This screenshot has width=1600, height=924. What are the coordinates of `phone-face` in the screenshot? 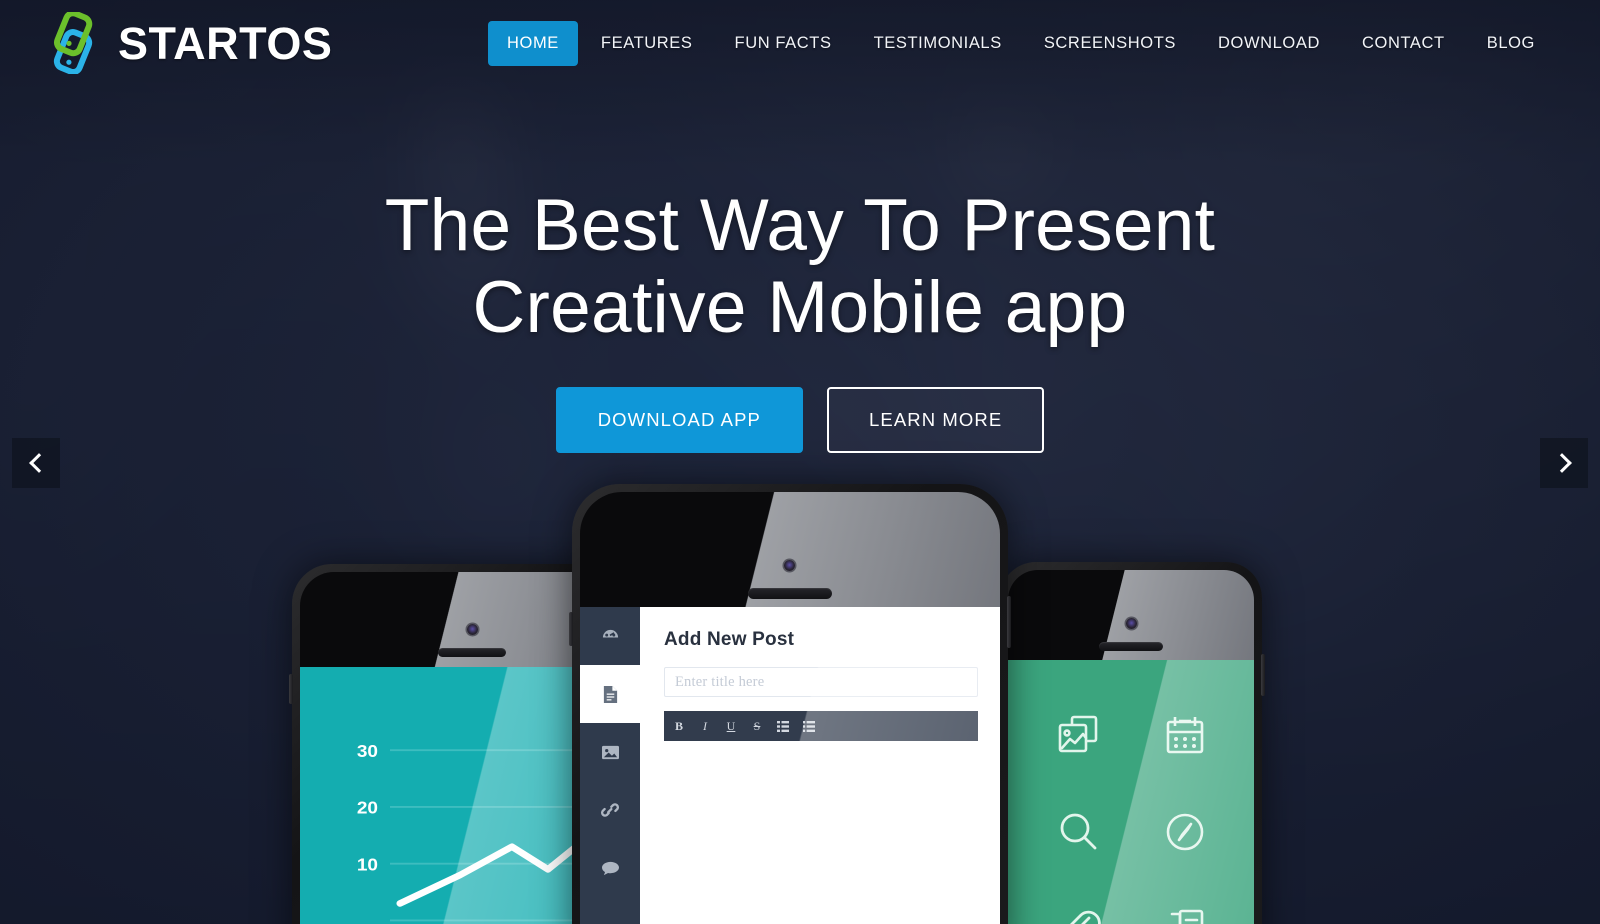 It's located at (1131, 747).